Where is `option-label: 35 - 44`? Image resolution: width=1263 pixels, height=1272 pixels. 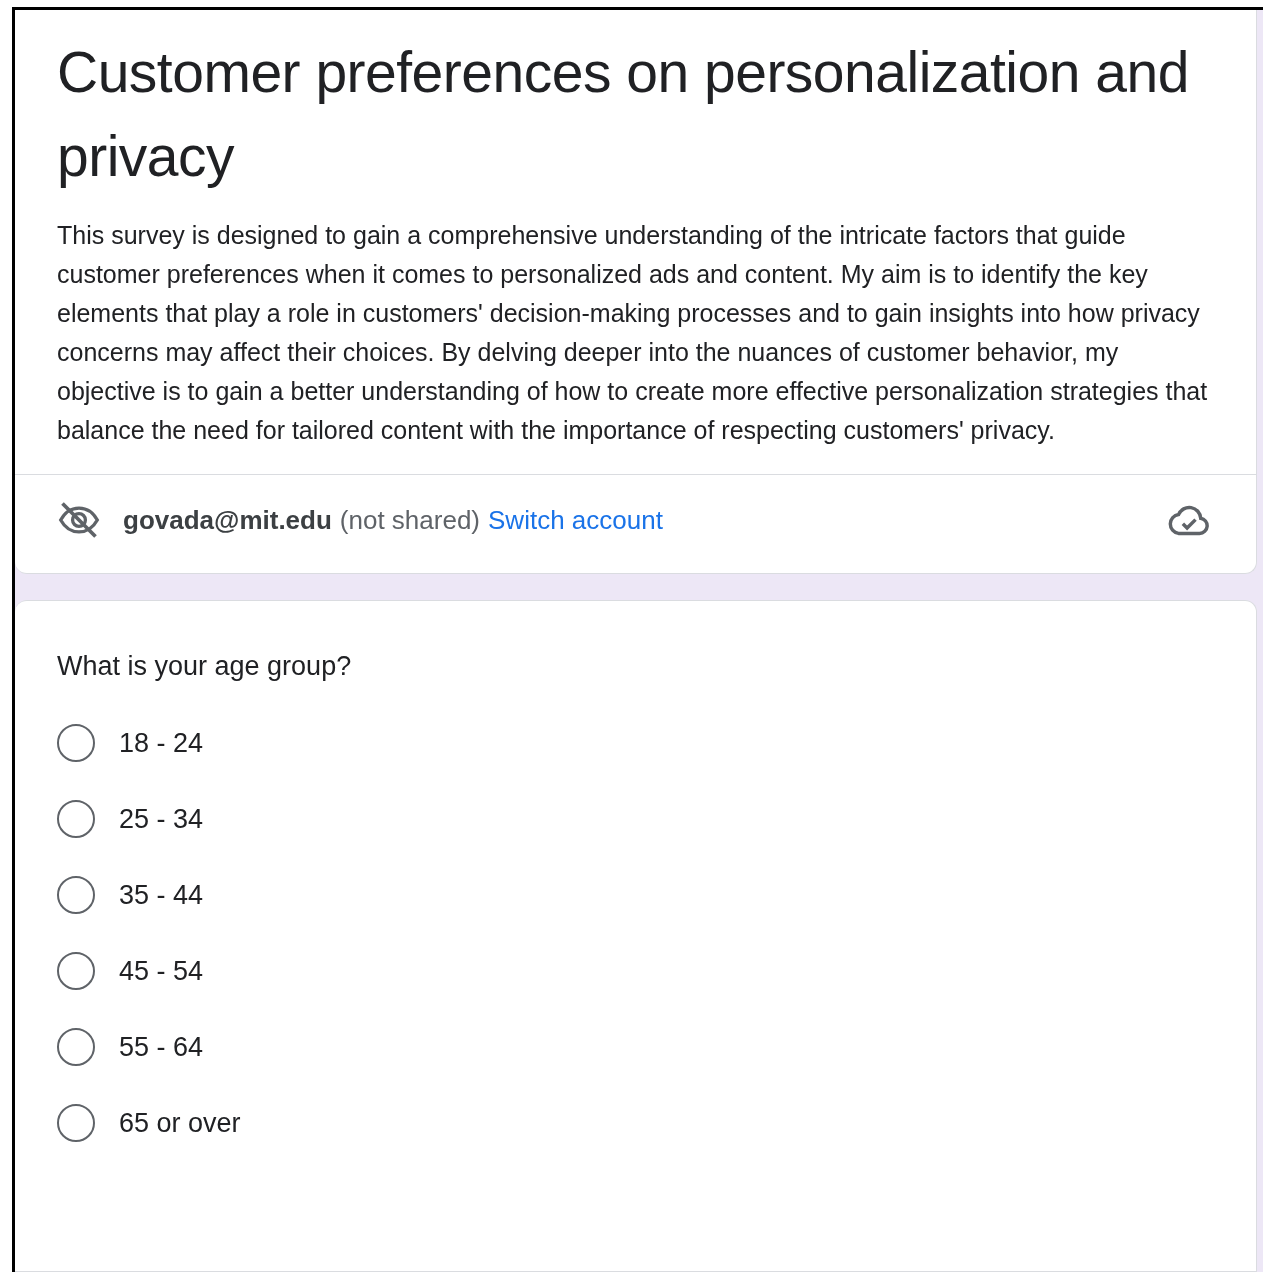 option-label: 35 - 44 is located at coordinates (161, 895).